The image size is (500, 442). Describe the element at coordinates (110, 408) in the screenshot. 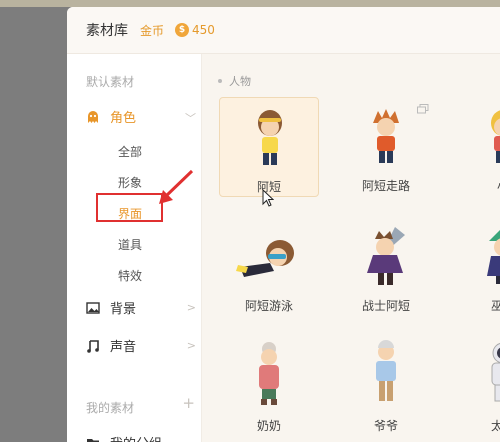

I see `my-materials-heading: 我的素材` at that location.